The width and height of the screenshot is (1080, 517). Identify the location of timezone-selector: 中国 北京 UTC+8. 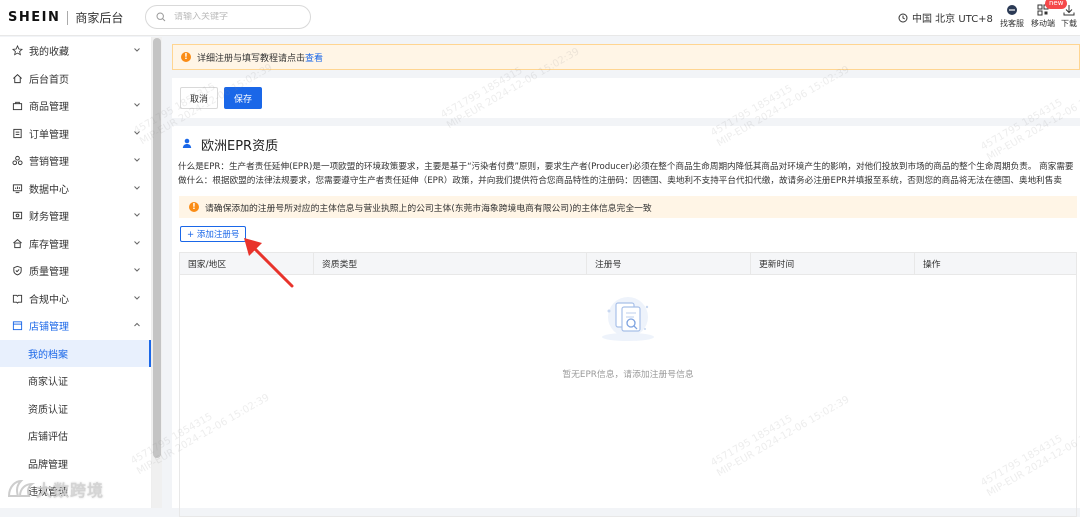
(945, 17).